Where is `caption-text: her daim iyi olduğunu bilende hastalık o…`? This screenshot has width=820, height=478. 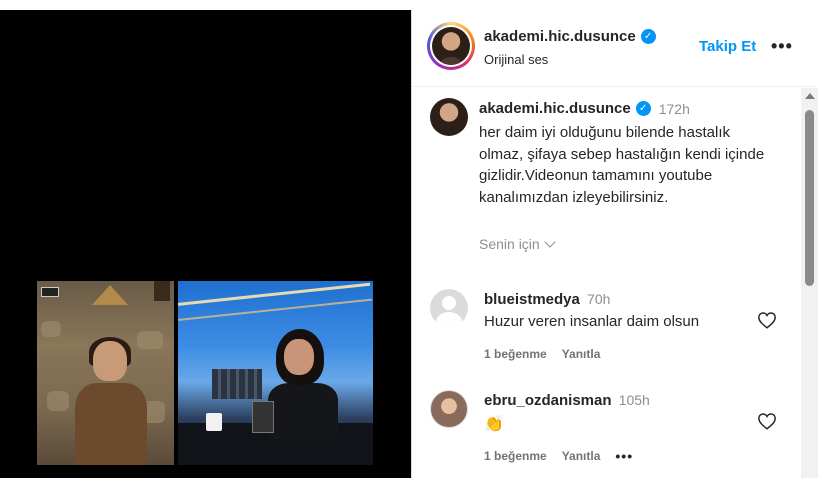
caption-text: her daim iyi olduğunu bilende hastalık o… is located at coordinates (622, 165).